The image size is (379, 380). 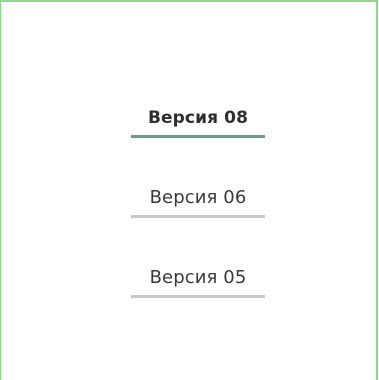 I want to click on version-item-08: Версия 08, so click(x=198, y=122).